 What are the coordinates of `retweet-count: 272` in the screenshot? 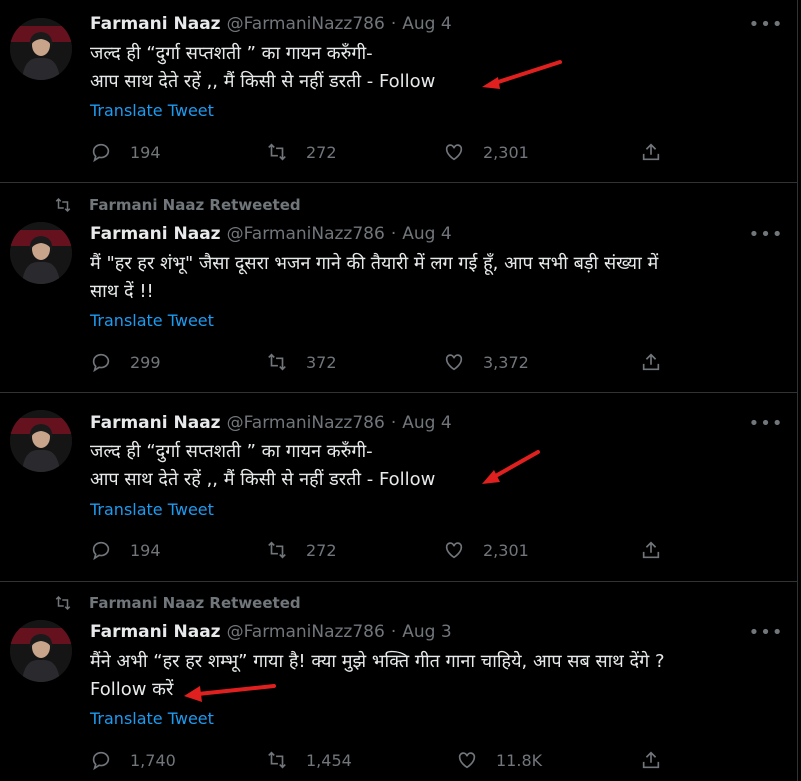 It's located at (321, 152).